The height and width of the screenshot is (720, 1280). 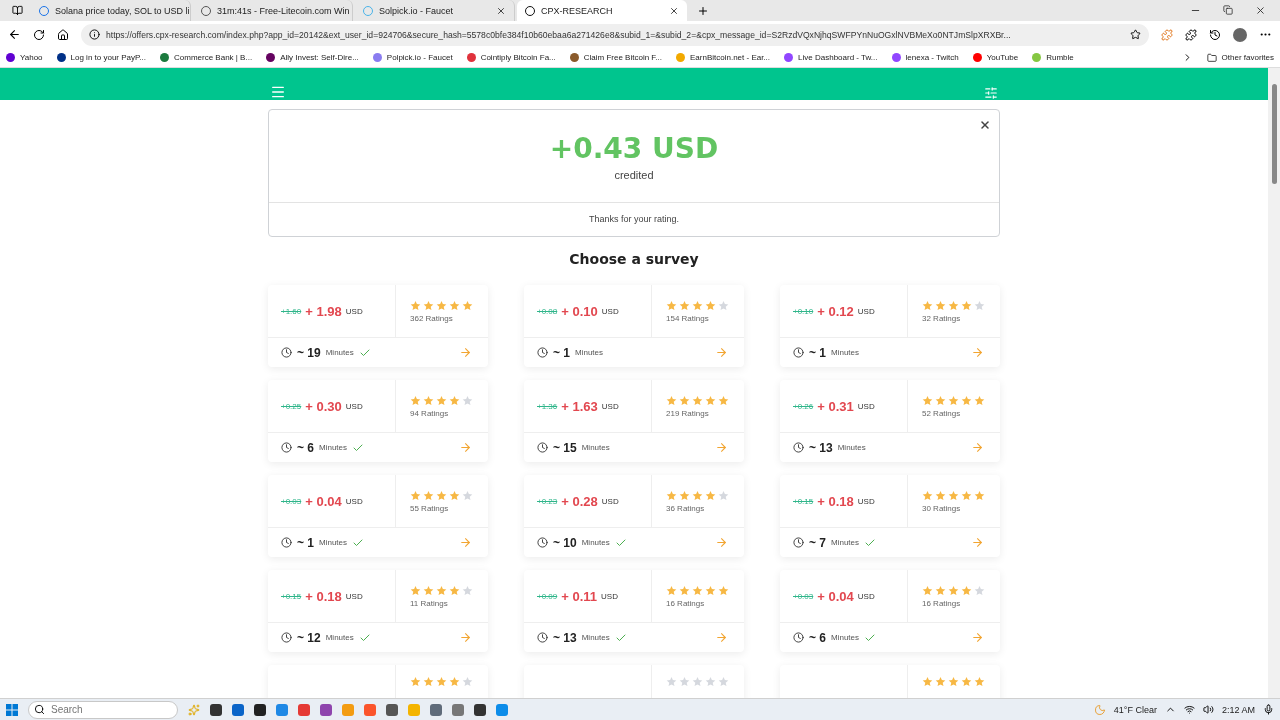 What do you see at coordinates (1053, 57) in the screenshot?
I see `bookmark-link: Rumble` at bounding box center [1053, 57].